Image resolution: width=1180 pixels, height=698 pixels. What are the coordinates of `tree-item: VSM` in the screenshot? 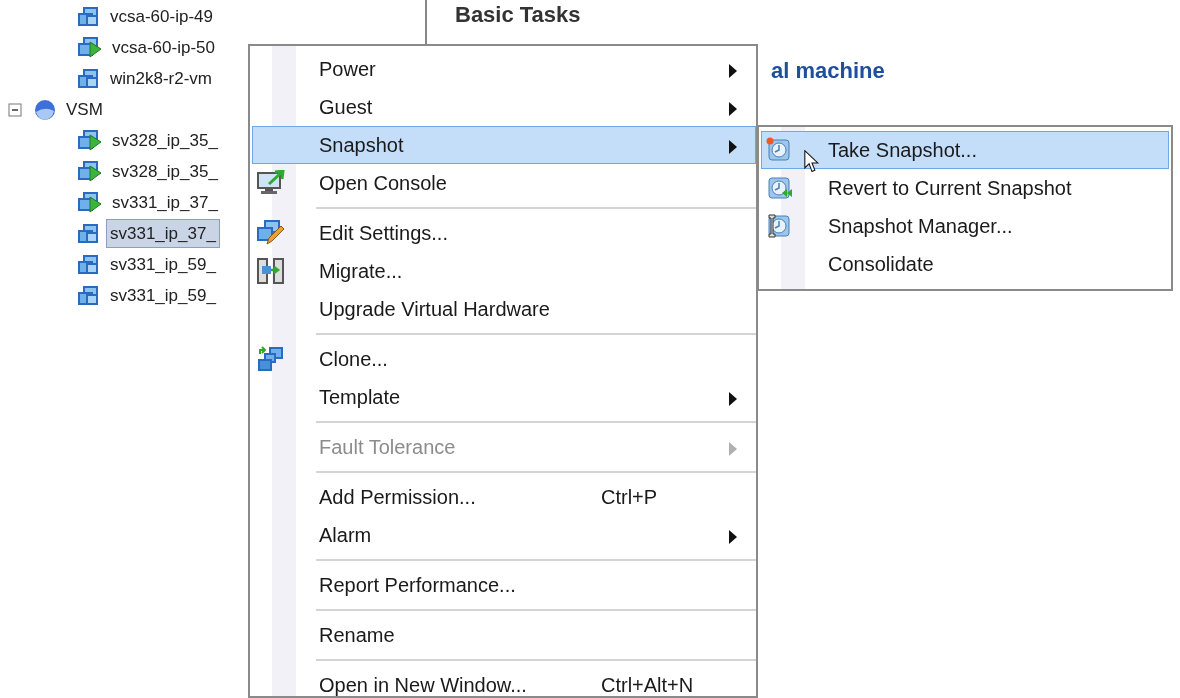 It's located at (84, 109).